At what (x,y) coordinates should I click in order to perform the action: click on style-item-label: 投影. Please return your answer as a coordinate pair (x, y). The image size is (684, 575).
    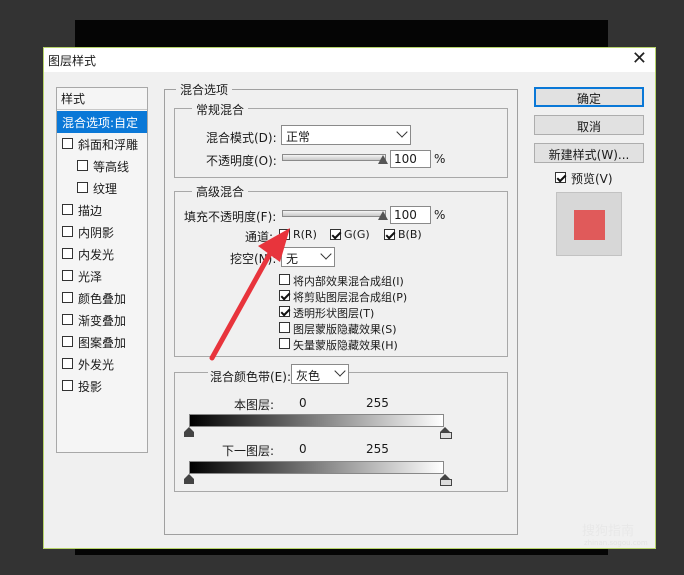
    Looking at the image, I should click on (90, 387).